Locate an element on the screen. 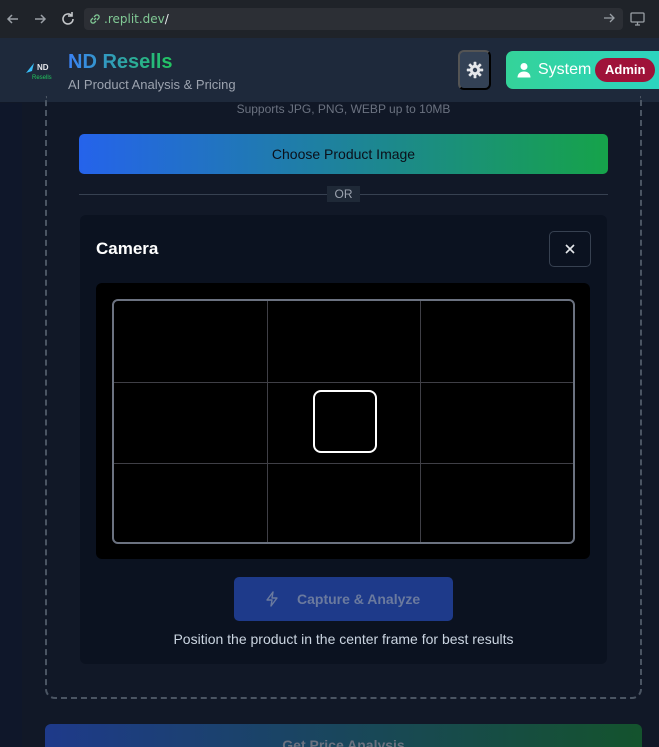  forward-arrow-icon is located at coordinates (40, 19).